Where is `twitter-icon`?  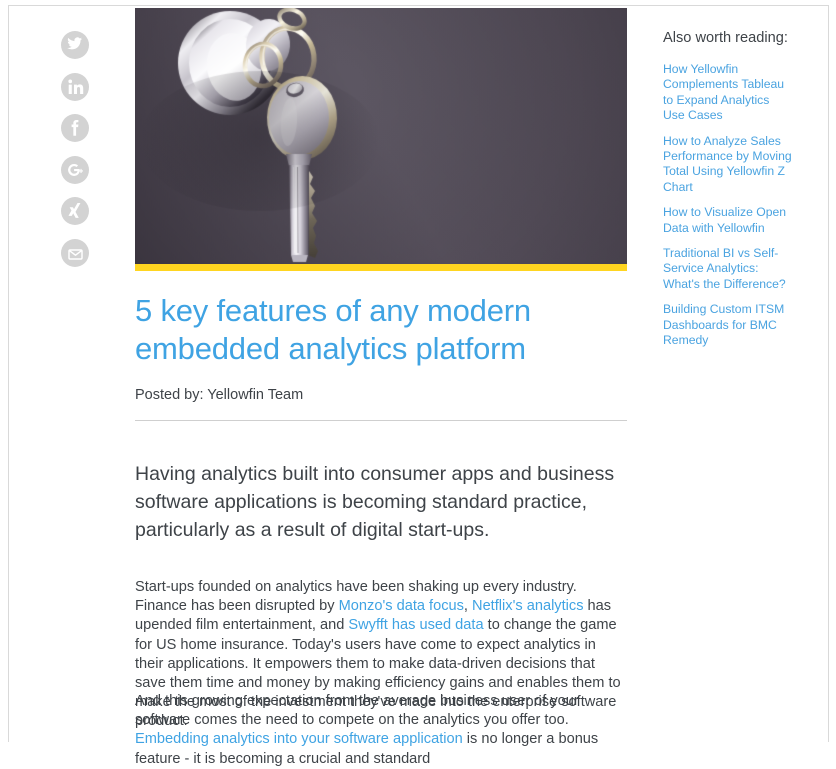 twitter-icon is located at coordinates (74, 43).